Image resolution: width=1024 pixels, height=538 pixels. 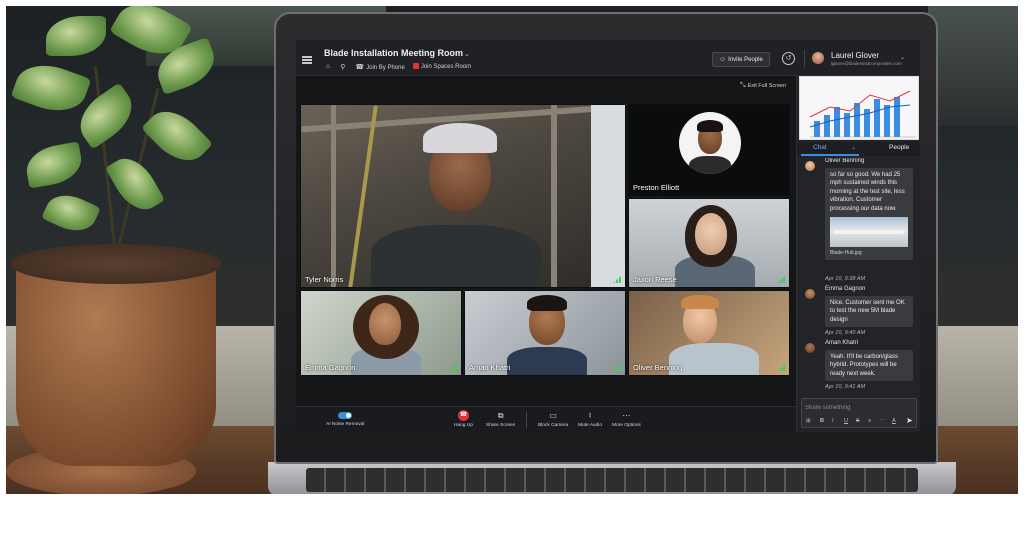 I want to click on strikethrough-icon: S, so click(x=858, y=421).